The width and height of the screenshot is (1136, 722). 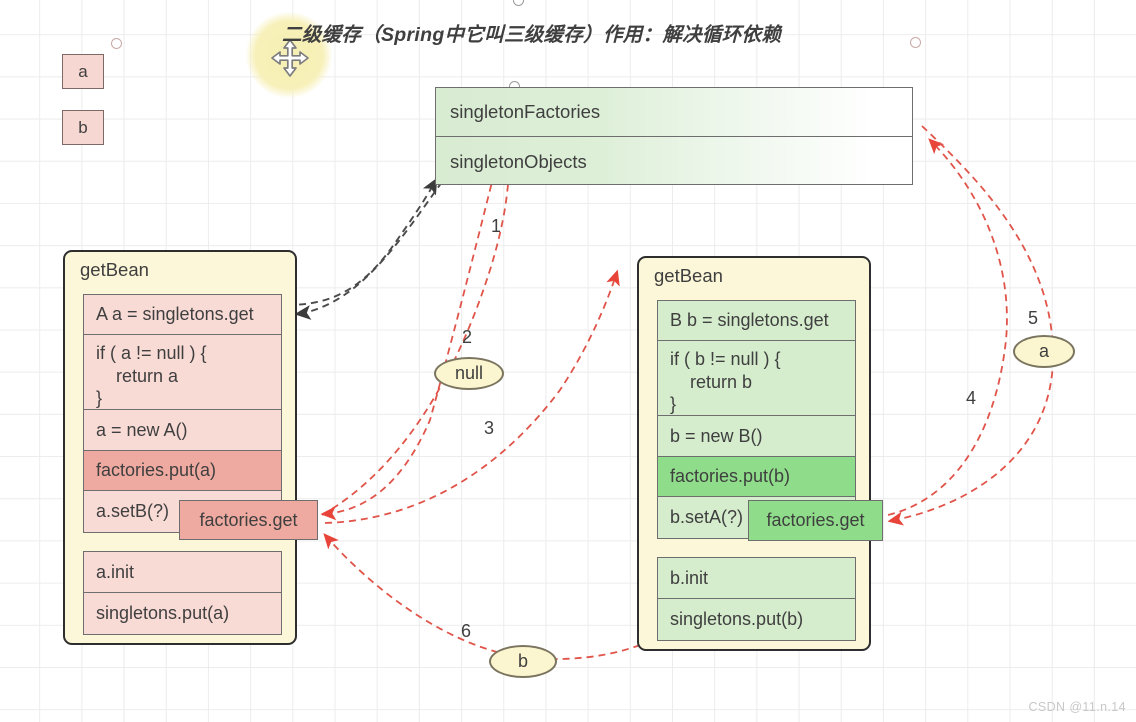 What do you see at coordinates (689, 577) in the screenshot?
I see `statement-label: b.init` at bounding box center [689, 577].